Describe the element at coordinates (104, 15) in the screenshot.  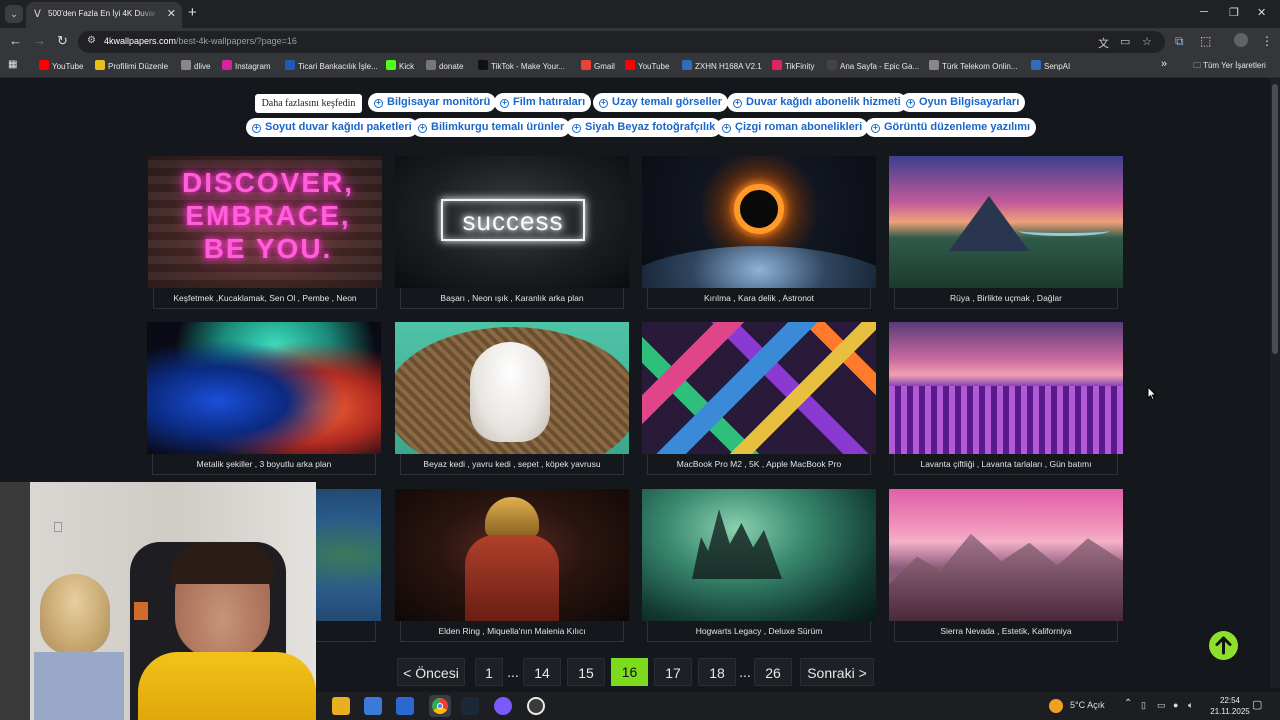
I see `tab-active: ⴸ 500'den Fazla En İyi 4K Duvar Kağıdı ✕` at that location.